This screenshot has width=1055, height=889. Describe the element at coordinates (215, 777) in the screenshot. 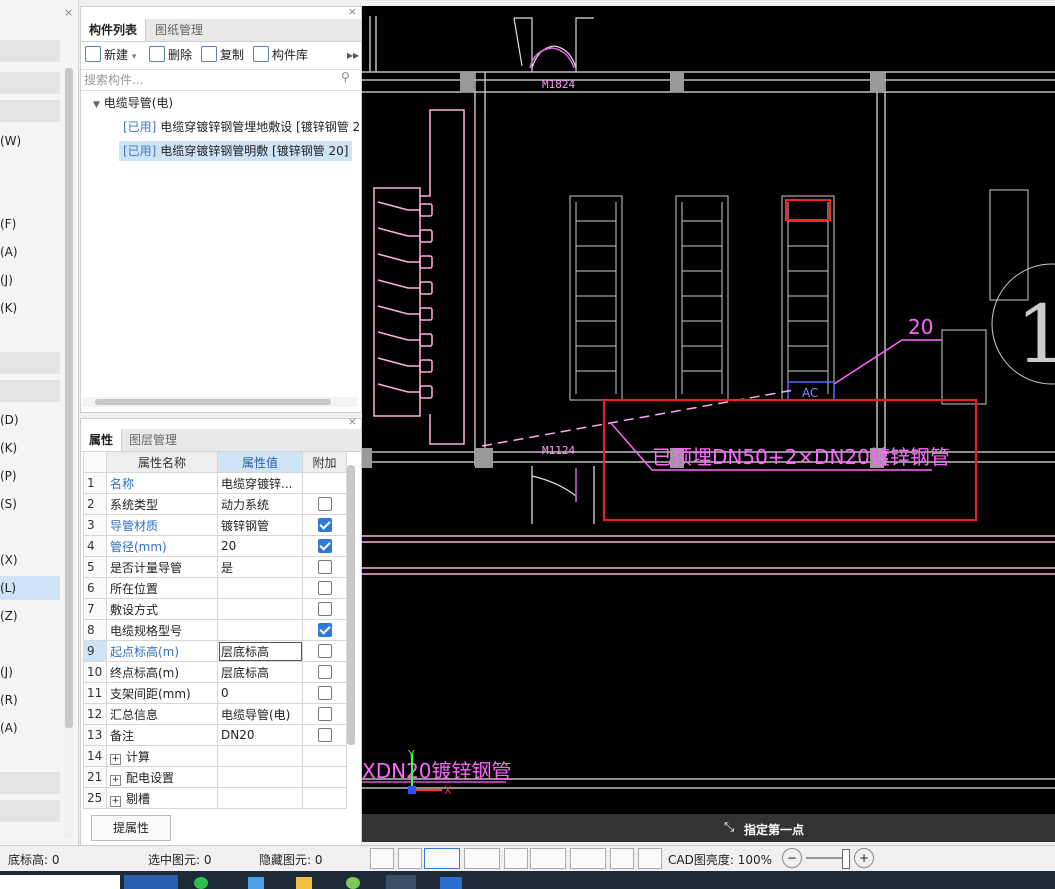

I see `property-row: 21 + 配电设置` at that location.